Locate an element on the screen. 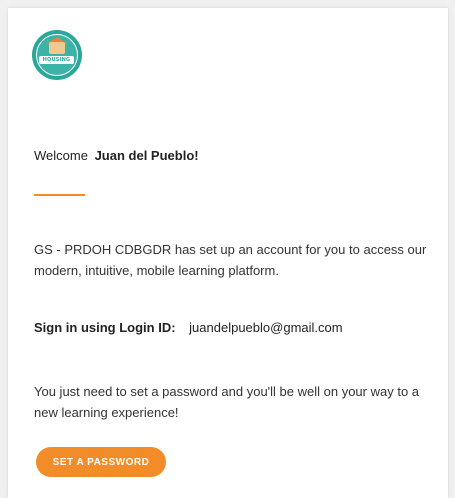  login-label: Sign in using Login ID: is located at coordinates (105, 327).